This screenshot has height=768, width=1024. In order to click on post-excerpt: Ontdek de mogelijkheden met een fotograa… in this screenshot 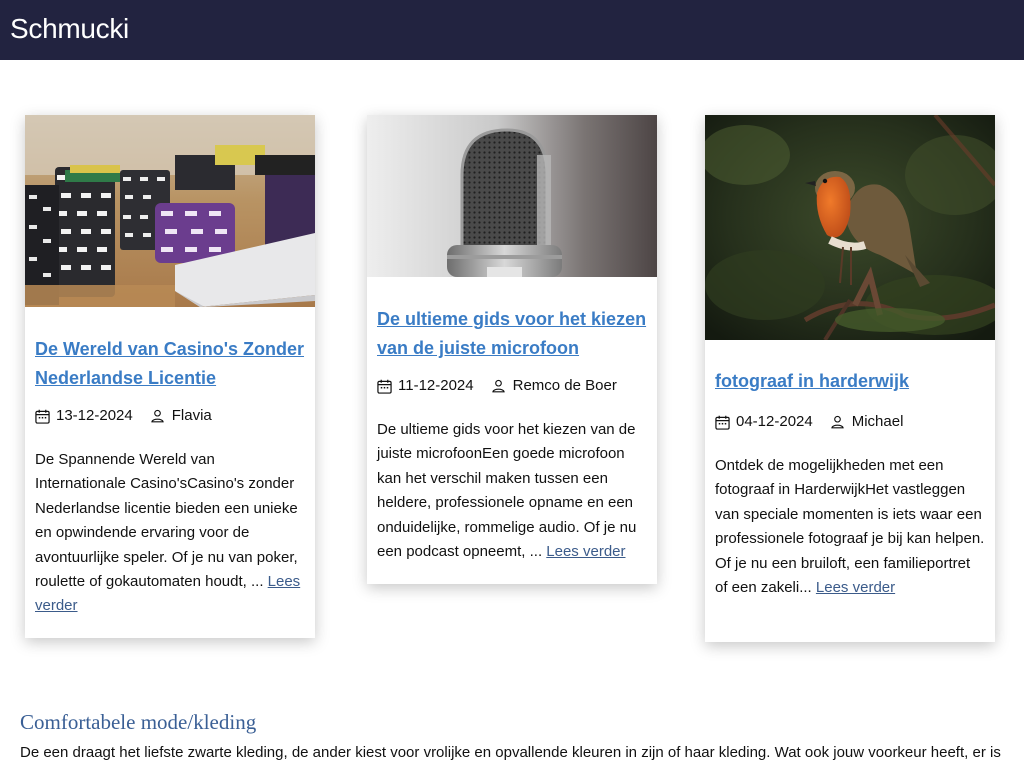, I will do `click(850, 527)`.